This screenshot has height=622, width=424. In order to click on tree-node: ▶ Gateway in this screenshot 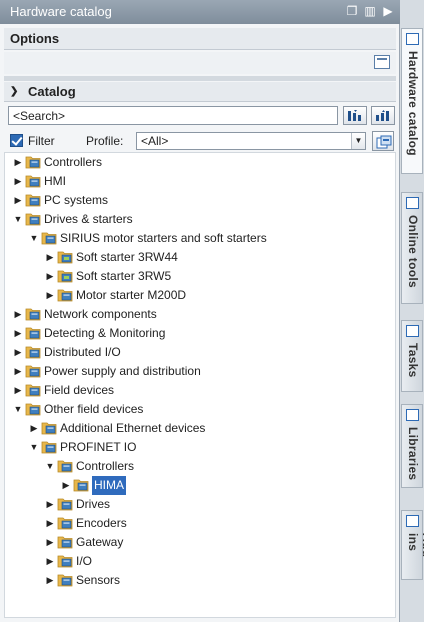, I will do `click(198, 542)`.